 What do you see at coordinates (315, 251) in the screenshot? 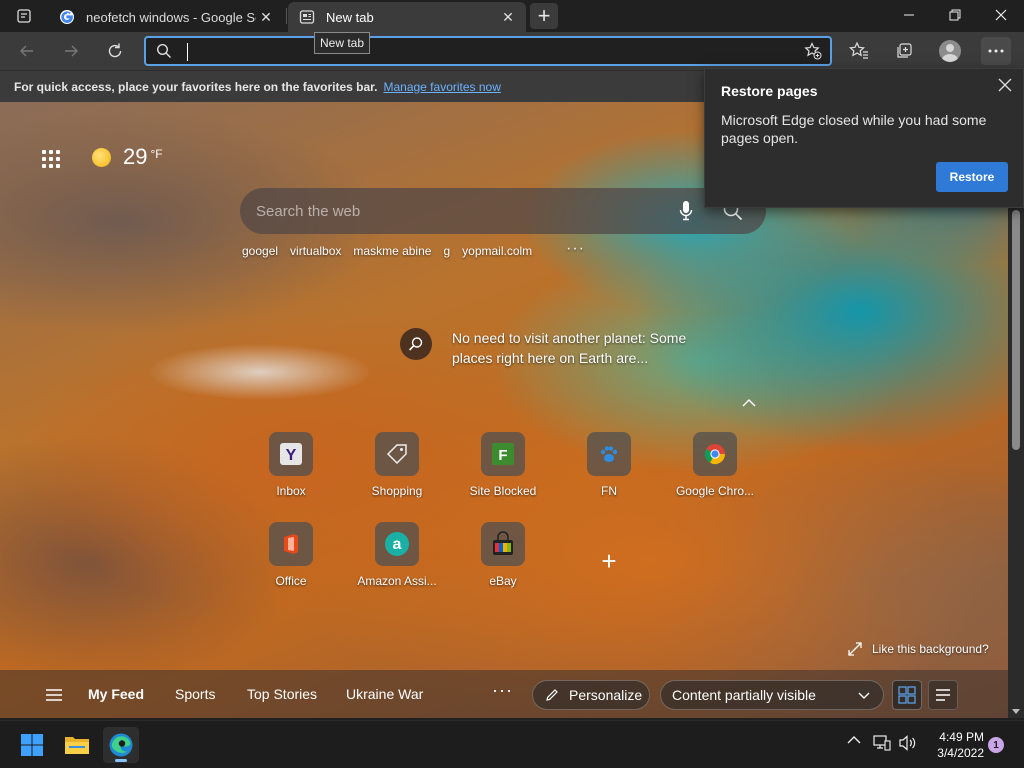
I see `quick-link: virtualbox` at bounding box center [315, 251].